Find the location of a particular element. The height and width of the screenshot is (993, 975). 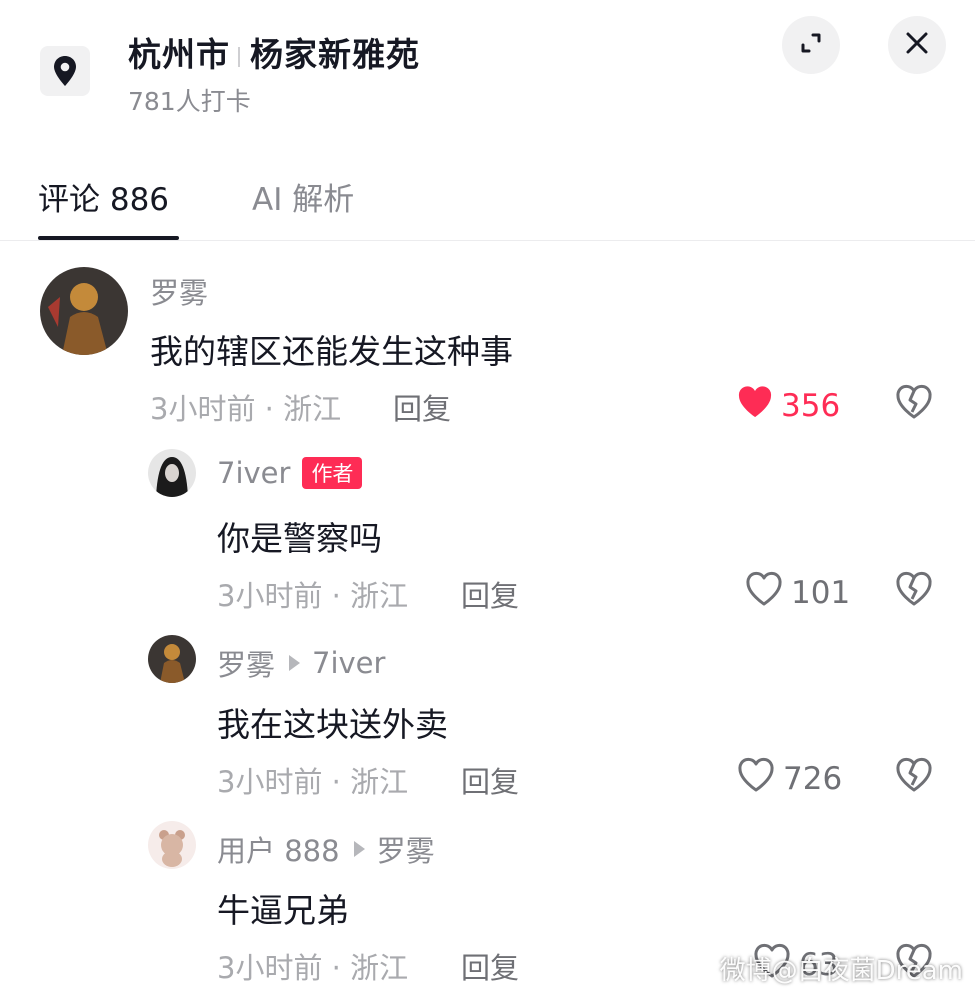

title-separator is located at coordinates (239, 56).